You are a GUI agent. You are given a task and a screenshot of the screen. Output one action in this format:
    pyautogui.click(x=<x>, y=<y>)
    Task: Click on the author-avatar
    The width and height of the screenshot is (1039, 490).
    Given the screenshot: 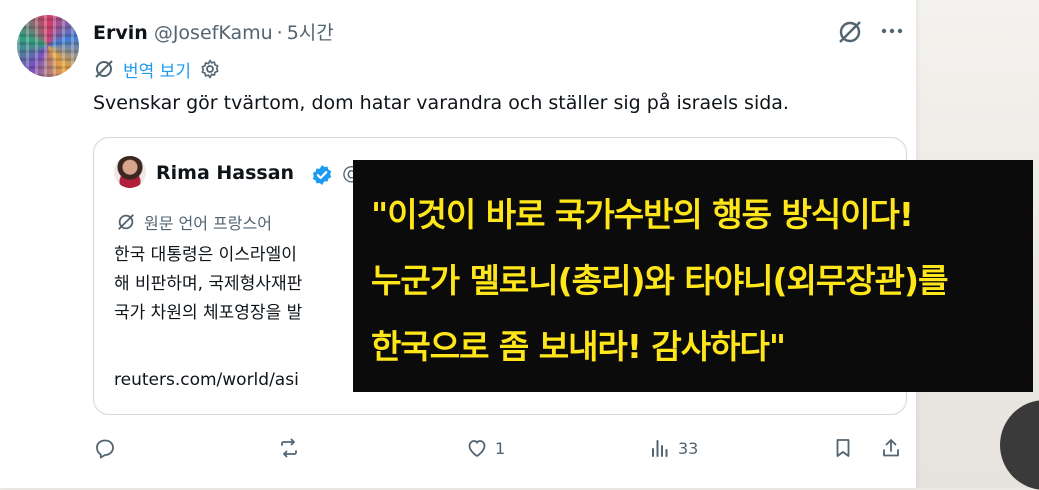 What is the action you would take?
    pyautogui.click(x=48, y=46)
    